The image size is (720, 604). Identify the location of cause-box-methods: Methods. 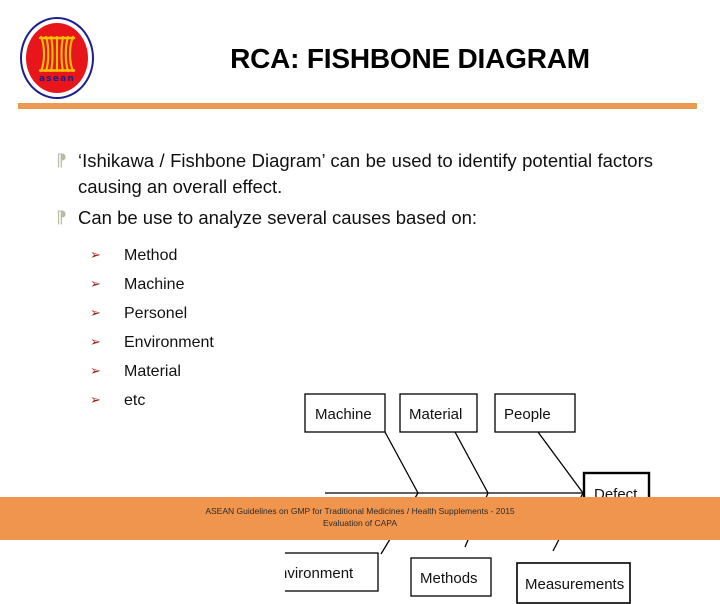
(451, 577).